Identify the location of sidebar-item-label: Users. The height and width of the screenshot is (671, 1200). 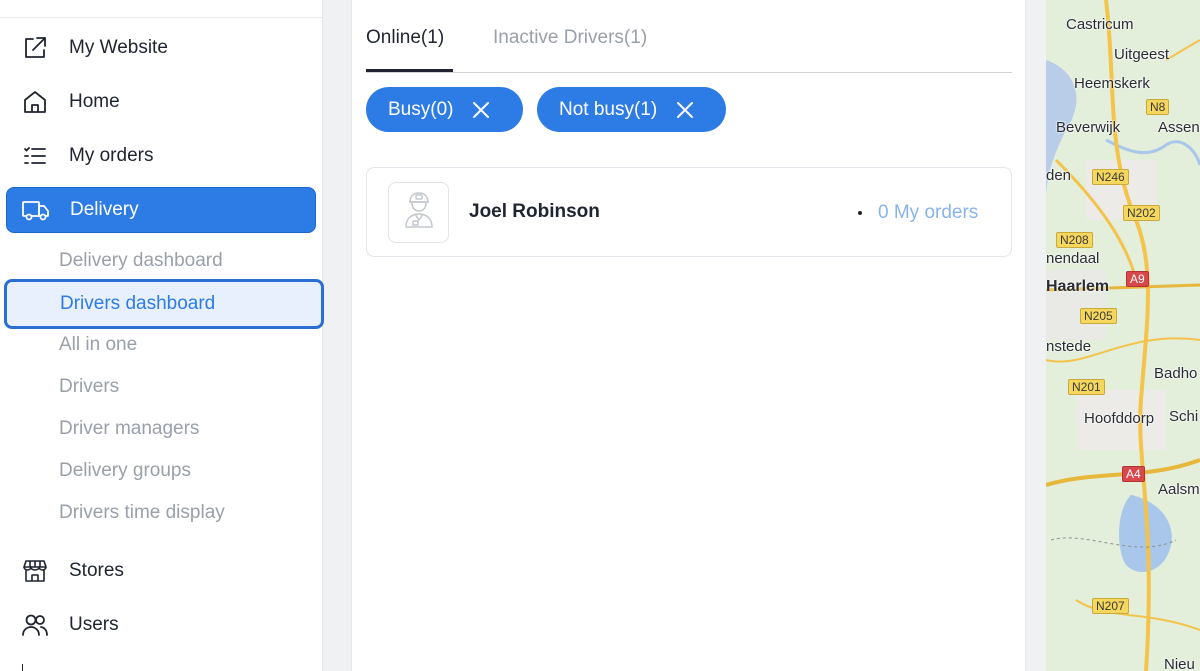
(94, 624).